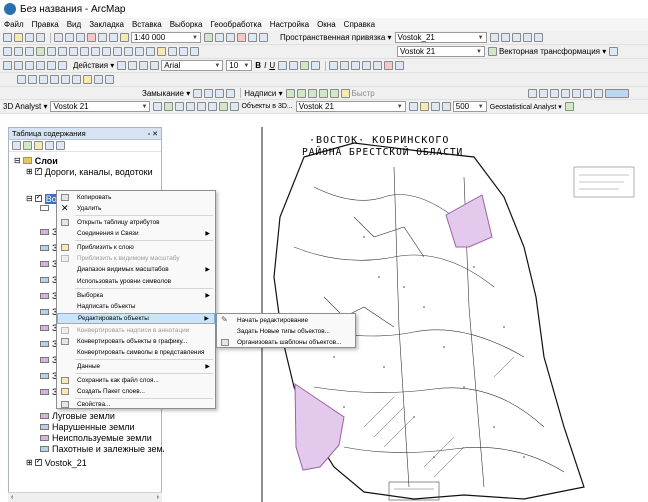 The height and width of the screenshot is (502, 648). Describe the element at coordinates (532, 93) in the screenshot. I see `tracking-icon` at that location.